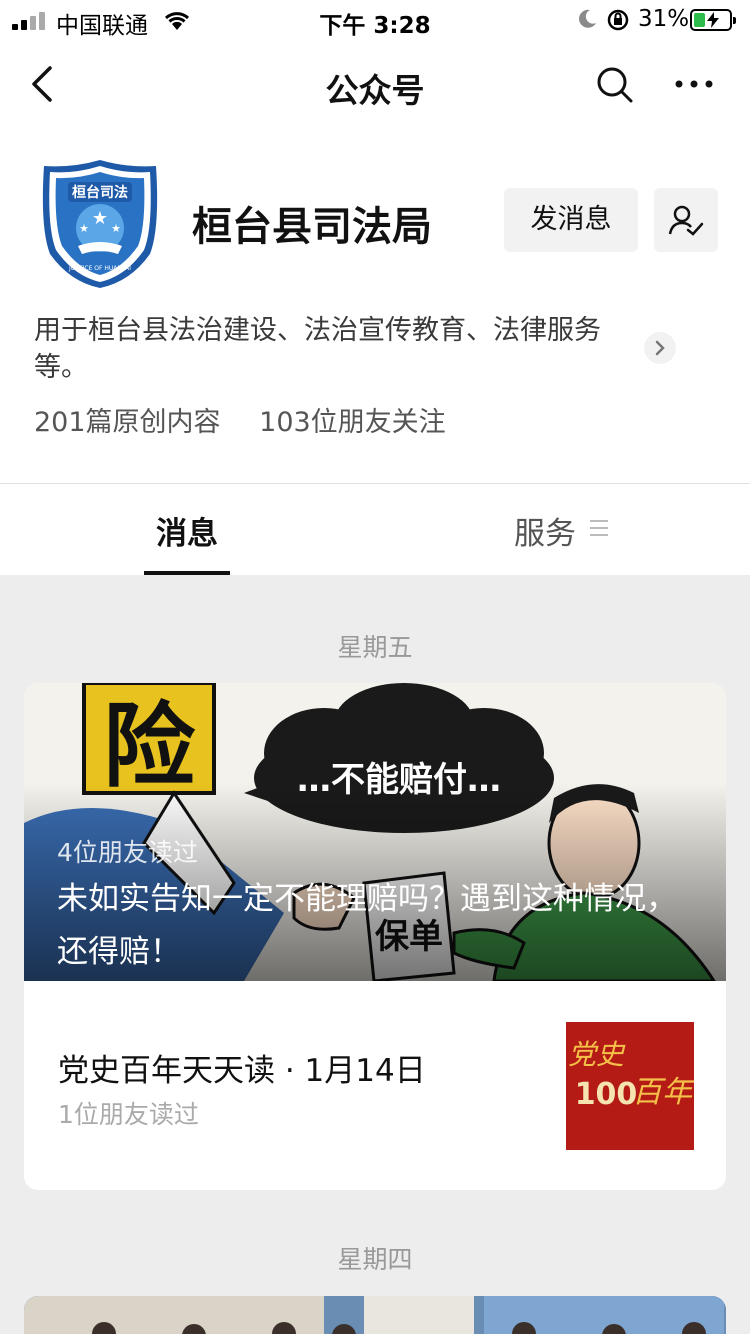 Image resolution: width=750 pixels, height=1334 pixels. I want to click on article-thumbnail: 党史 100 百年, so click(630, 1086).